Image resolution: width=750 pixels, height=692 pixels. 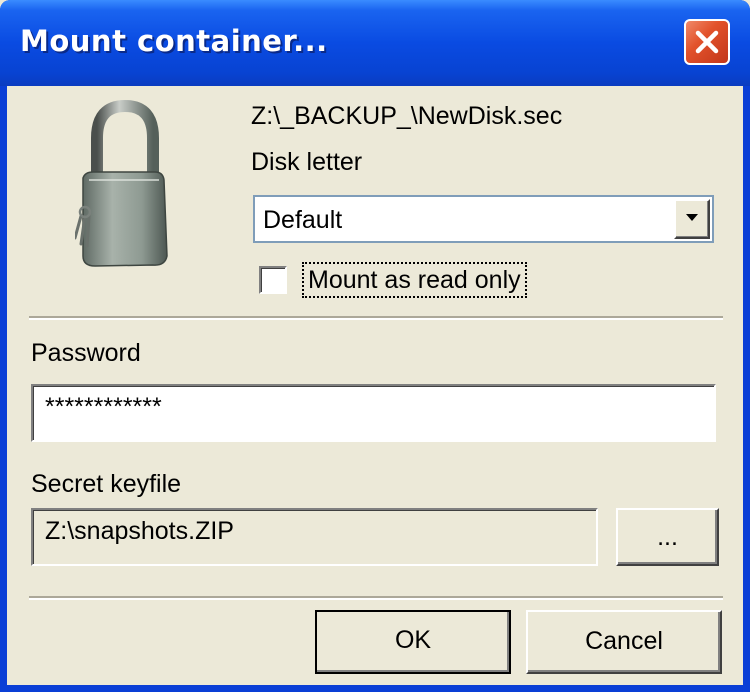 I want to click on close-icon, so click(x=707, y=42).